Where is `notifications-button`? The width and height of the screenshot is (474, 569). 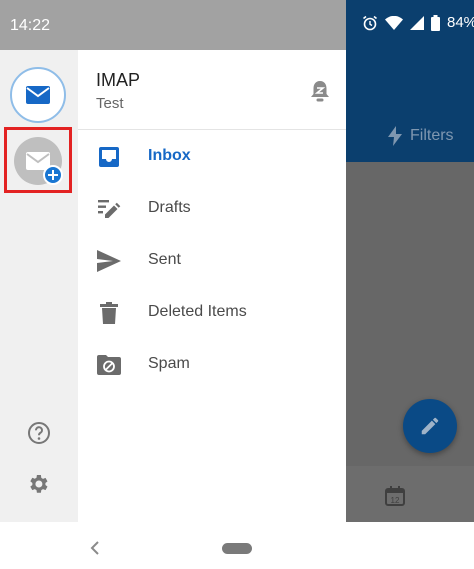
notifications-button is located at coordinates (320, 93).